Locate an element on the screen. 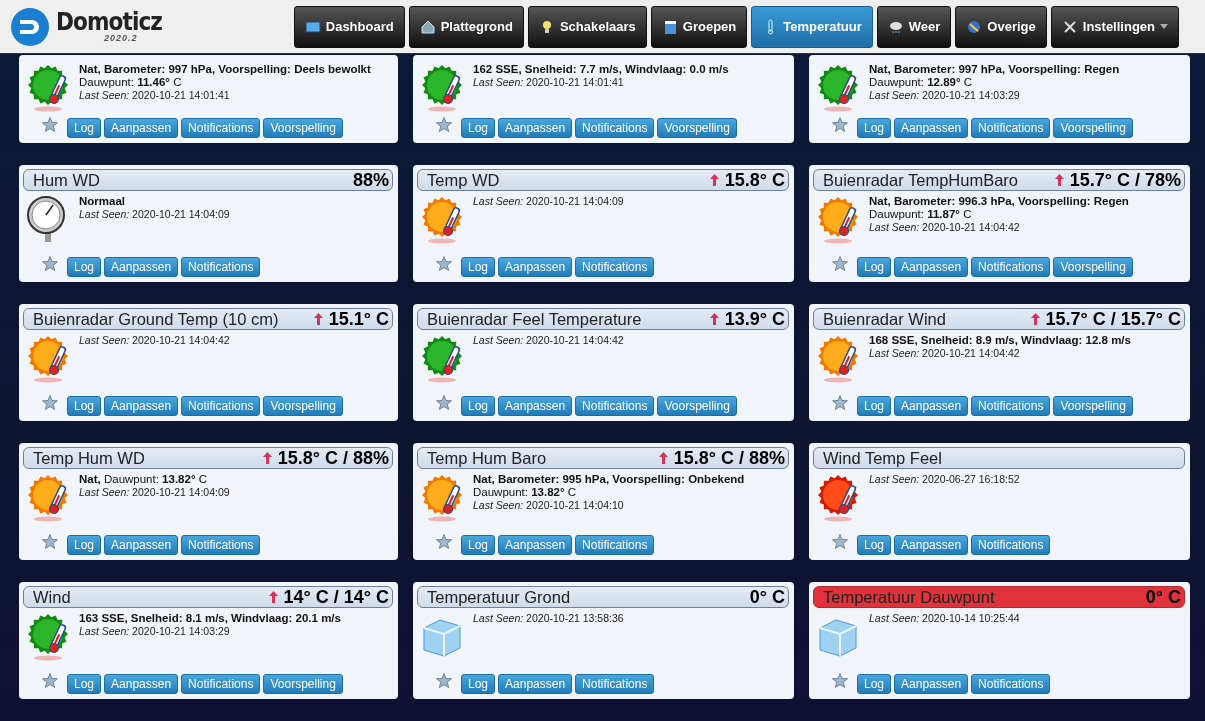 This screenshot has height=721, width=1205. device-value: 0° C is located at coordinates (767, 597).